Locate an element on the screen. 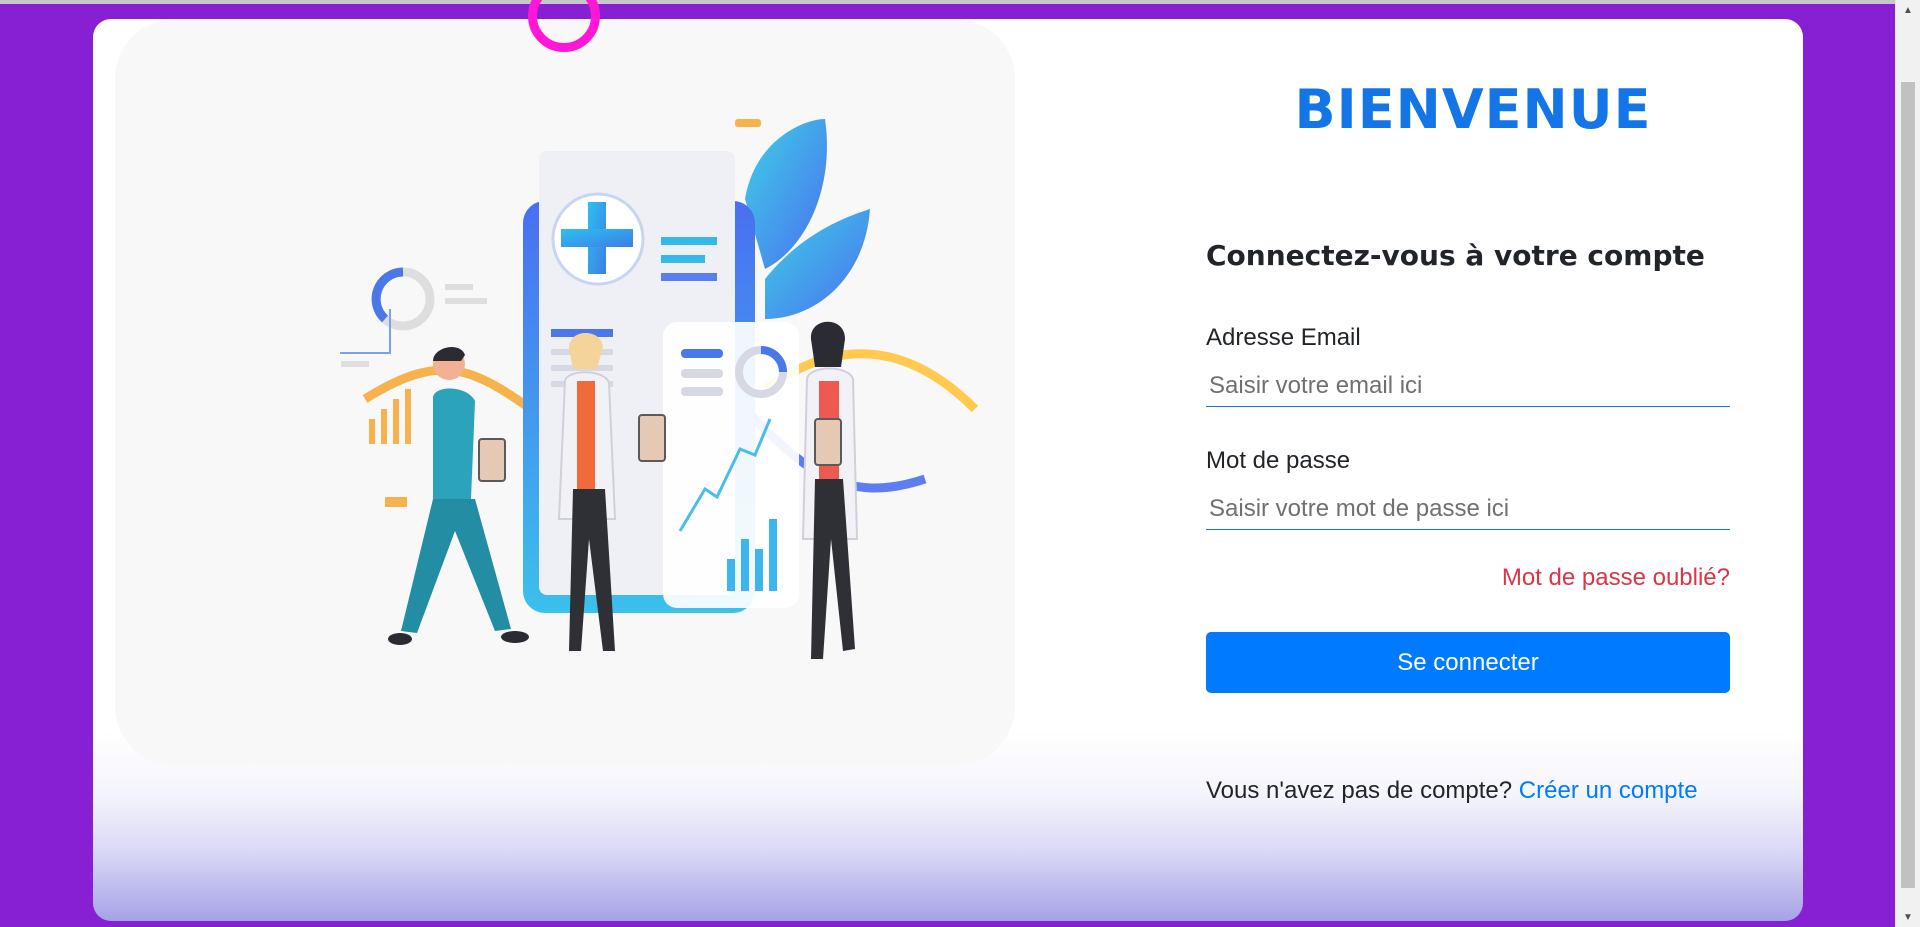 Image resolution: width=1920 pixels, height=927 pixels. scroll-up-icon: ▲ is located at coordinates (1908, 10).